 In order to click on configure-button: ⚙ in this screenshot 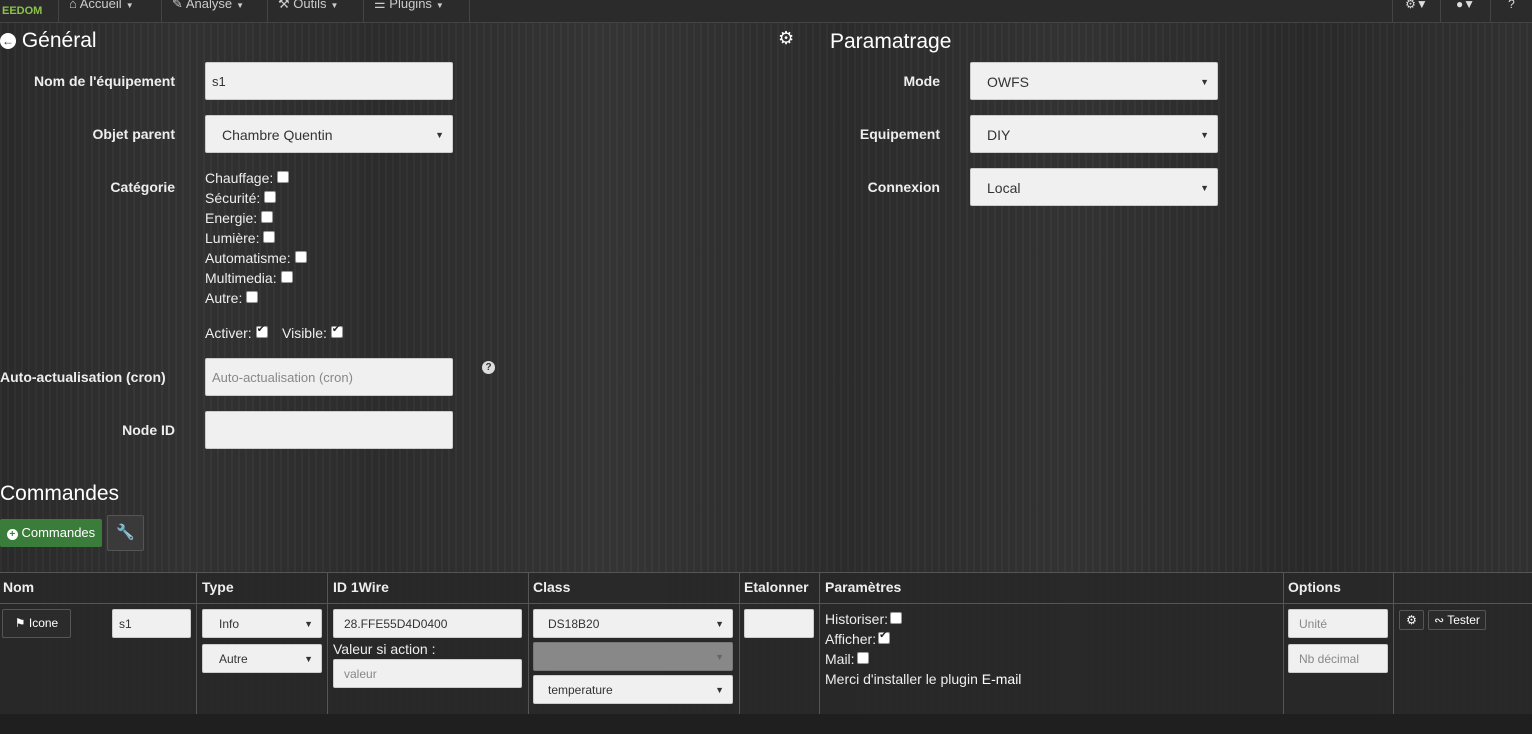, I will do `click(1411, 620)`.